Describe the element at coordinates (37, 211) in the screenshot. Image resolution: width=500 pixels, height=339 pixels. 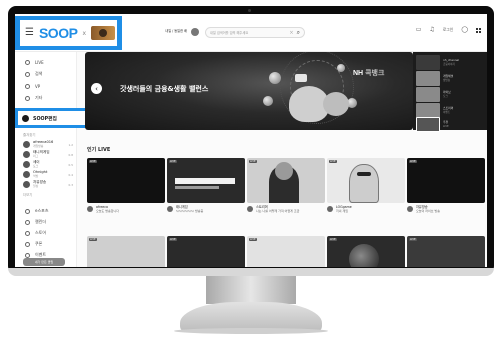
I see `sidebar-item-esports: e스포츠` at that location.